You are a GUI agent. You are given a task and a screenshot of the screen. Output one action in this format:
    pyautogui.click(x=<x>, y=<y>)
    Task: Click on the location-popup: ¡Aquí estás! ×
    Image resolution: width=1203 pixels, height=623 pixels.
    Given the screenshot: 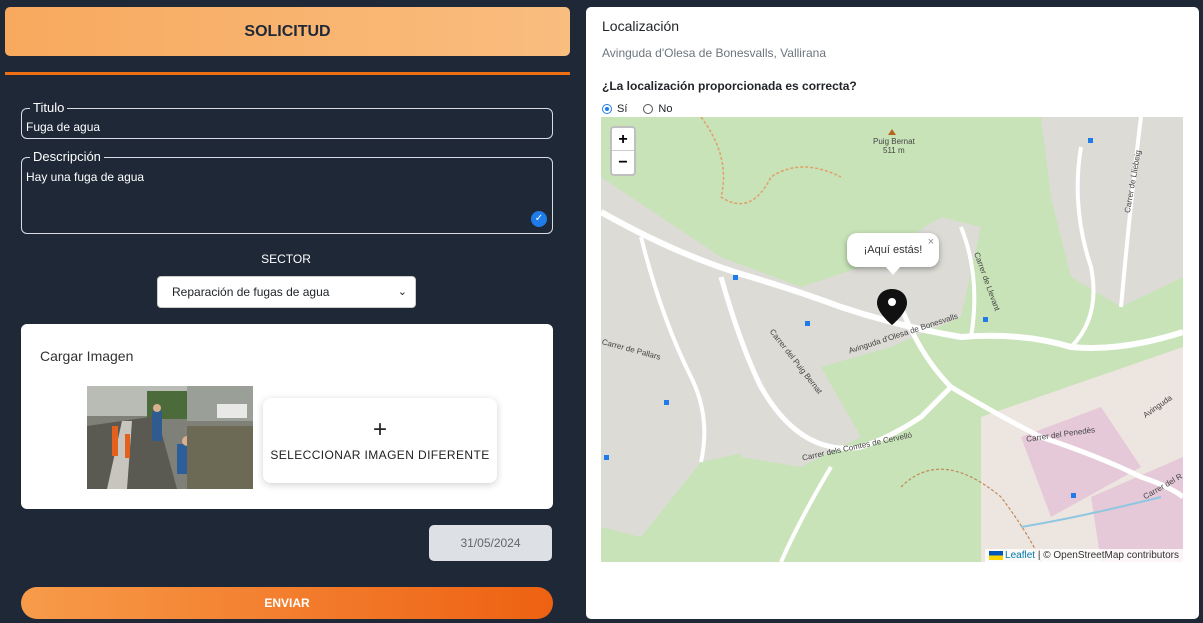 What is the action you would take?
    pyautogui.click(x=893, y=254)
    